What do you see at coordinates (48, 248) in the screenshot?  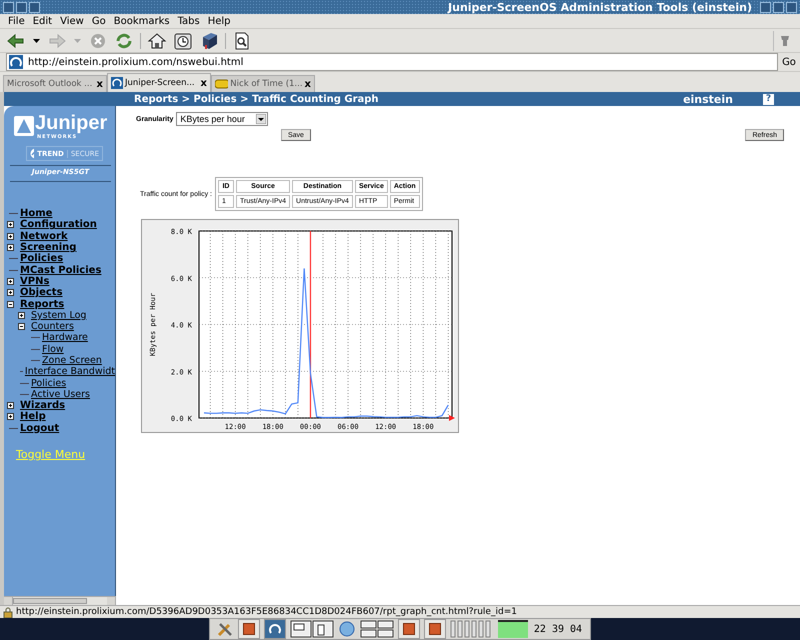 I see `nav-link: Screening` at bounding box center [48, 248].